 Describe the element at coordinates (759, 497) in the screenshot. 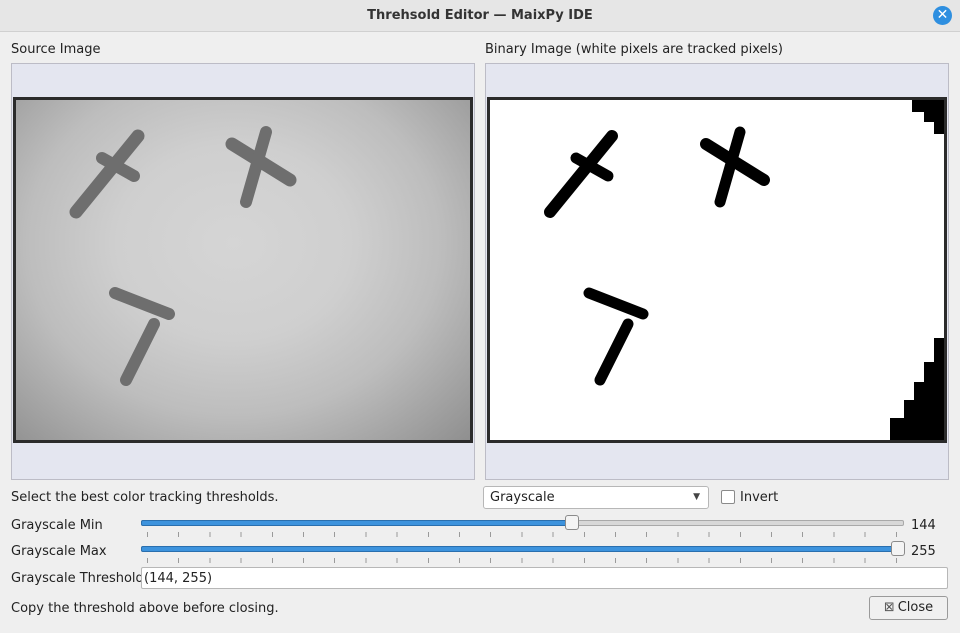

I see `invert-label: Invert` at that location.